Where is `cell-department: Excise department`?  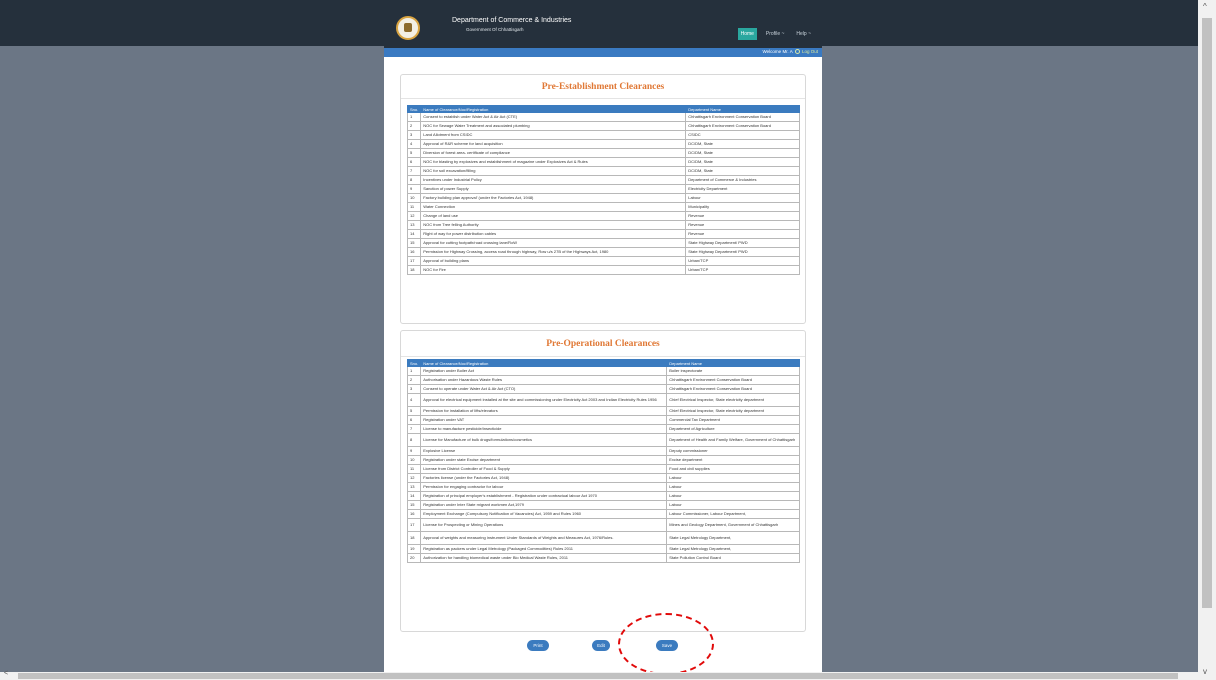
cell-department: Excise department is located at coordinates (733, 460).